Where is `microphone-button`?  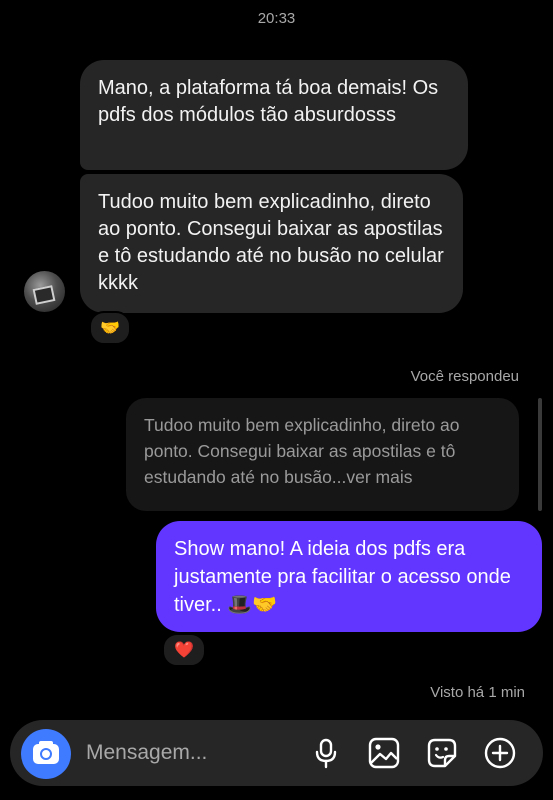 microphone-button is located at coordinates (326, 753).